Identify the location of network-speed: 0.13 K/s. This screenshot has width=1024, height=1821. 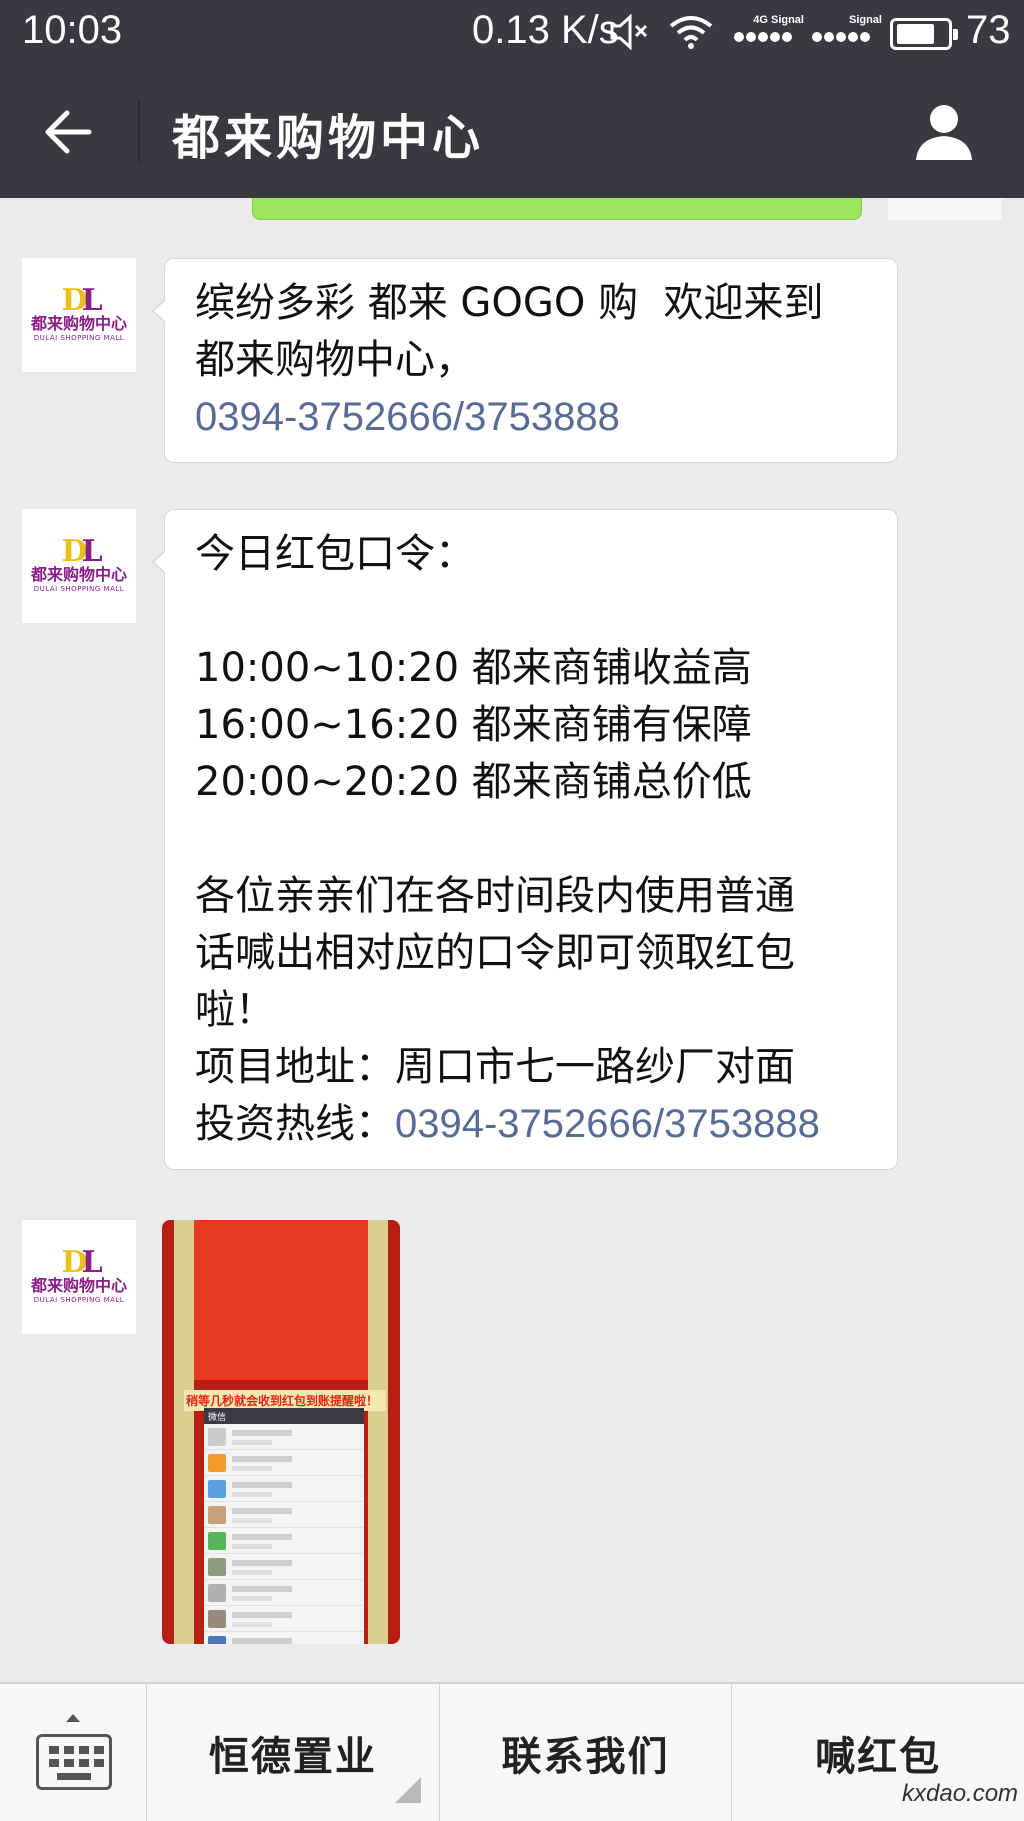
(545, 30).